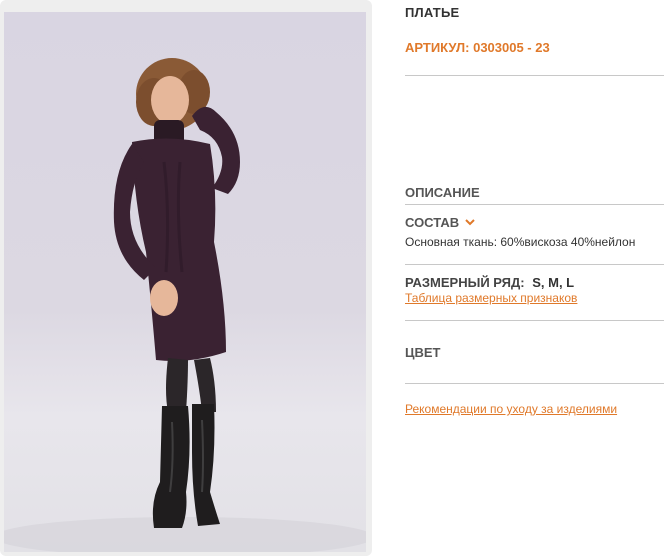 This screenshot has height=556, width=664. Describe the element at coordinates (432, 12) in the screenshot. I see `product-title: ПЛАТЬЕ` at that location.